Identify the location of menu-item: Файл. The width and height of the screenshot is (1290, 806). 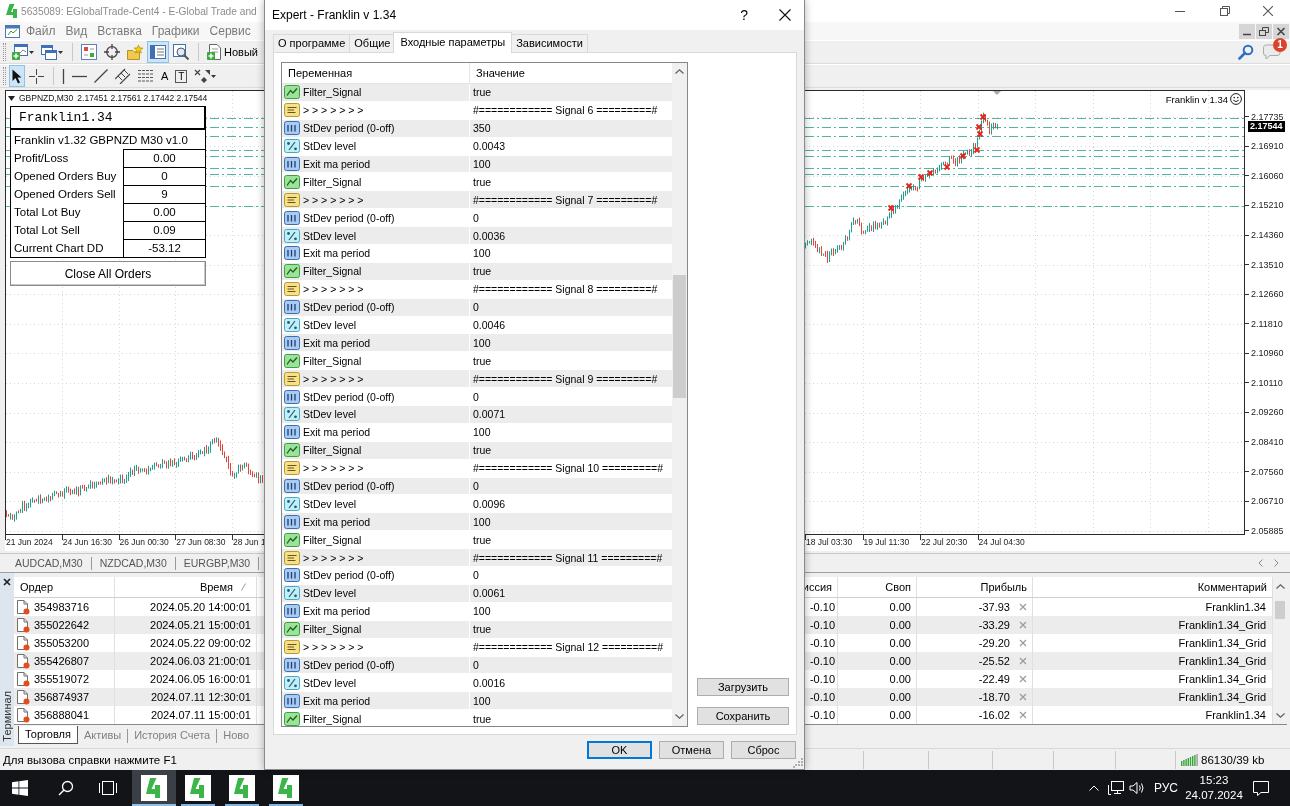
(41, 31).